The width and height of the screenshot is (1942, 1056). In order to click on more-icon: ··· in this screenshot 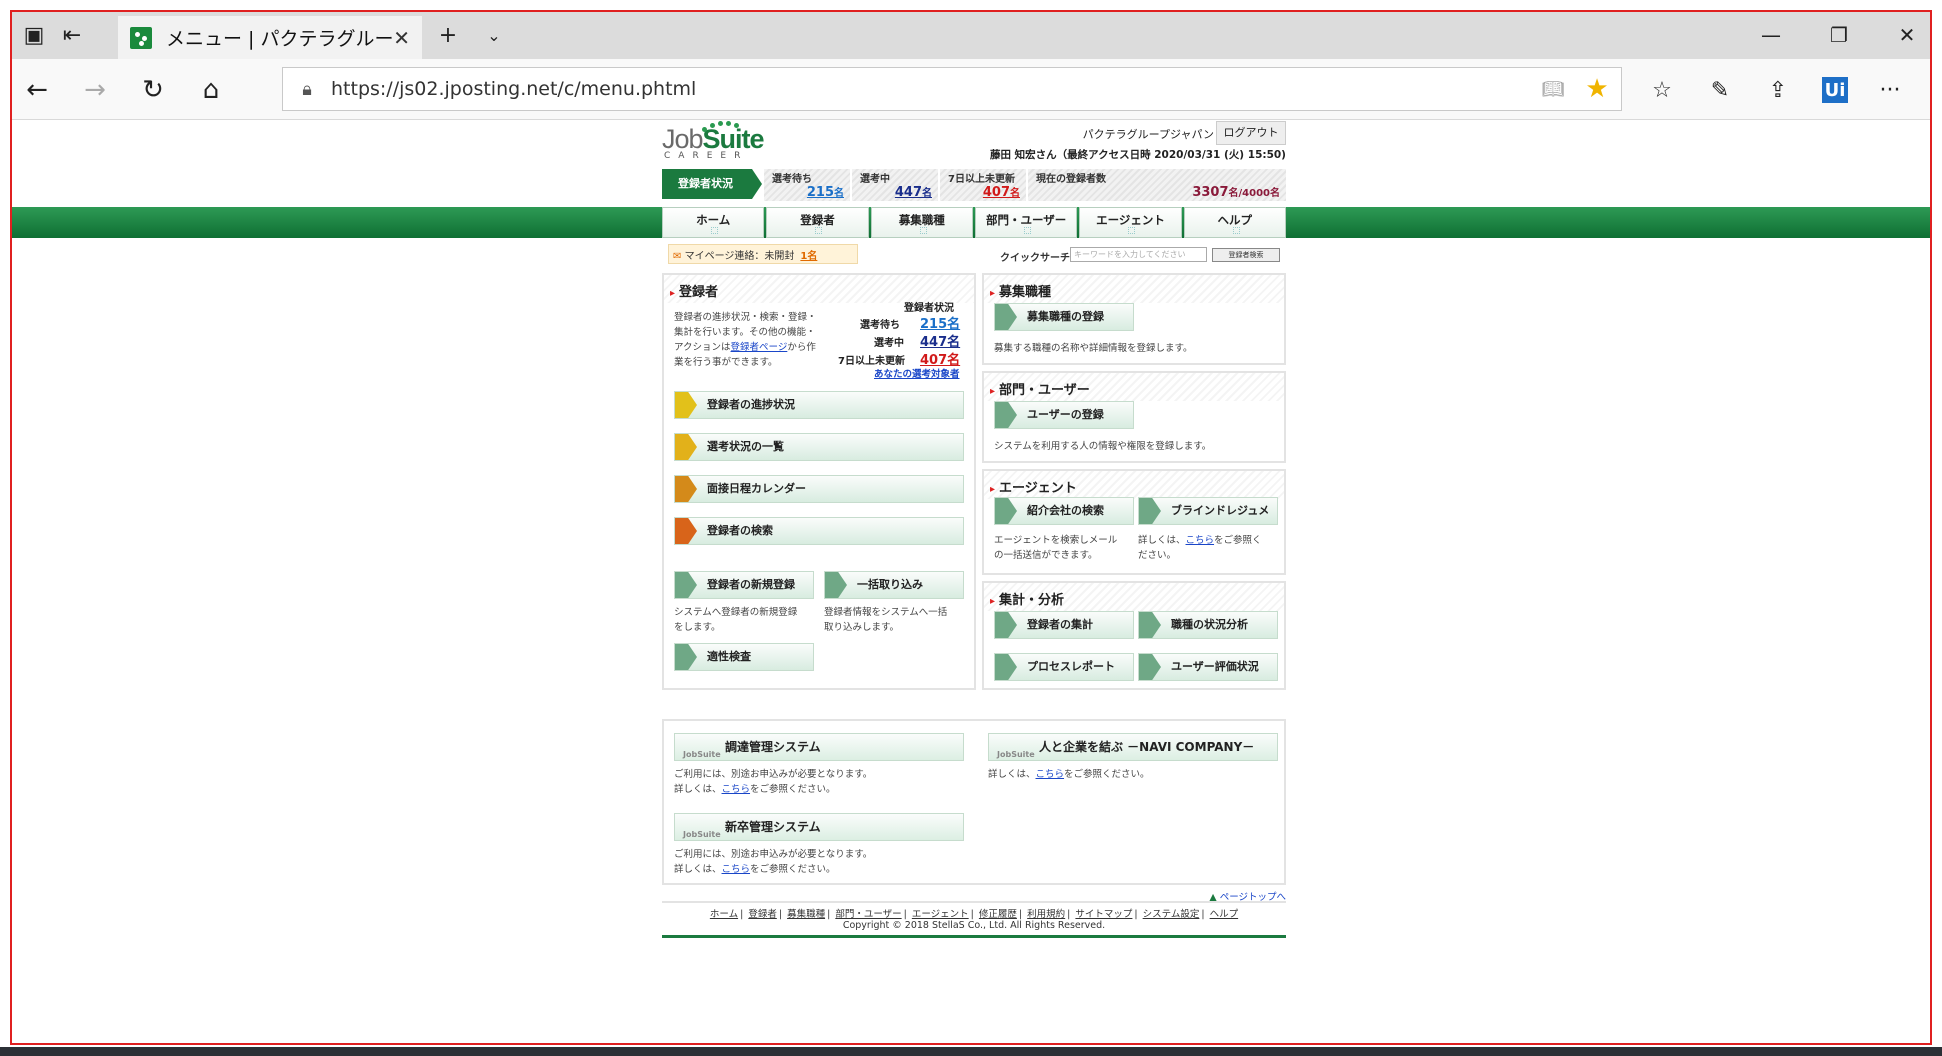, I will do `click(1890, 90)`.